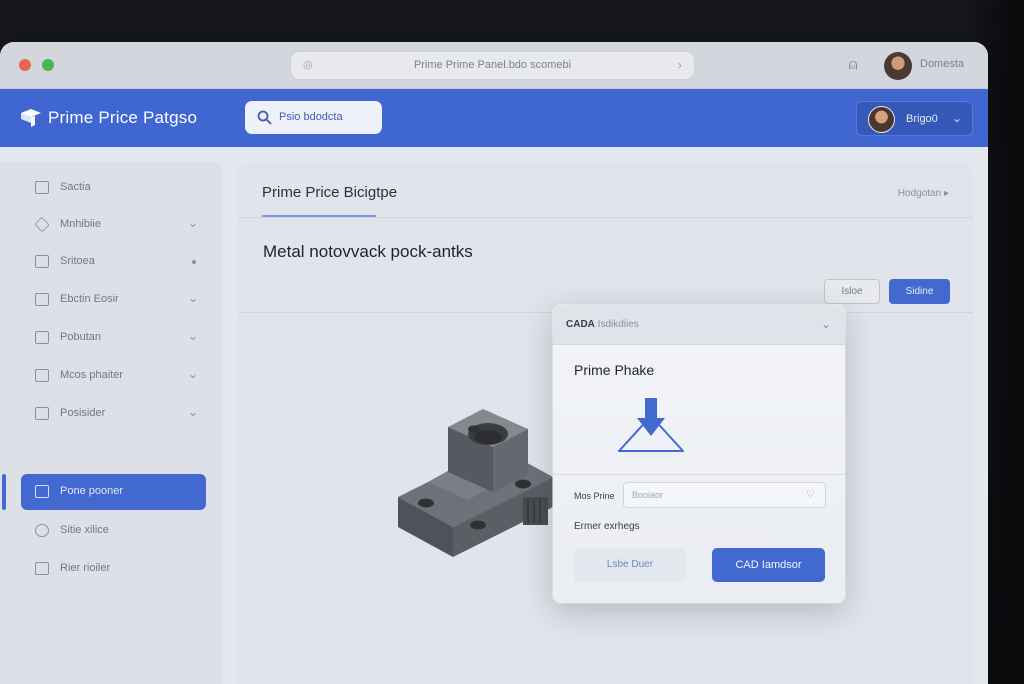 The width and height of the screenshot is (1024, 684). I want to click on browser-user-name: Domesta, so click(942, 64).